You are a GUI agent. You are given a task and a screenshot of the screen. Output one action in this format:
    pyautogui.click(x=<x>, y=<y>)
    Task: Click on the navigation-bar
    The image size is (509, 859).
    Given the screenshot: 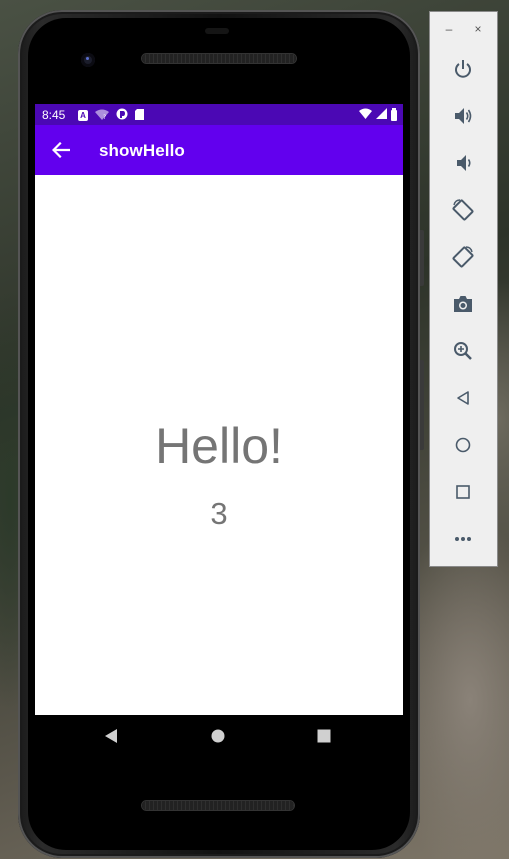 What is the action you would take?
    pyautogui.click(x=219, y=736)
    